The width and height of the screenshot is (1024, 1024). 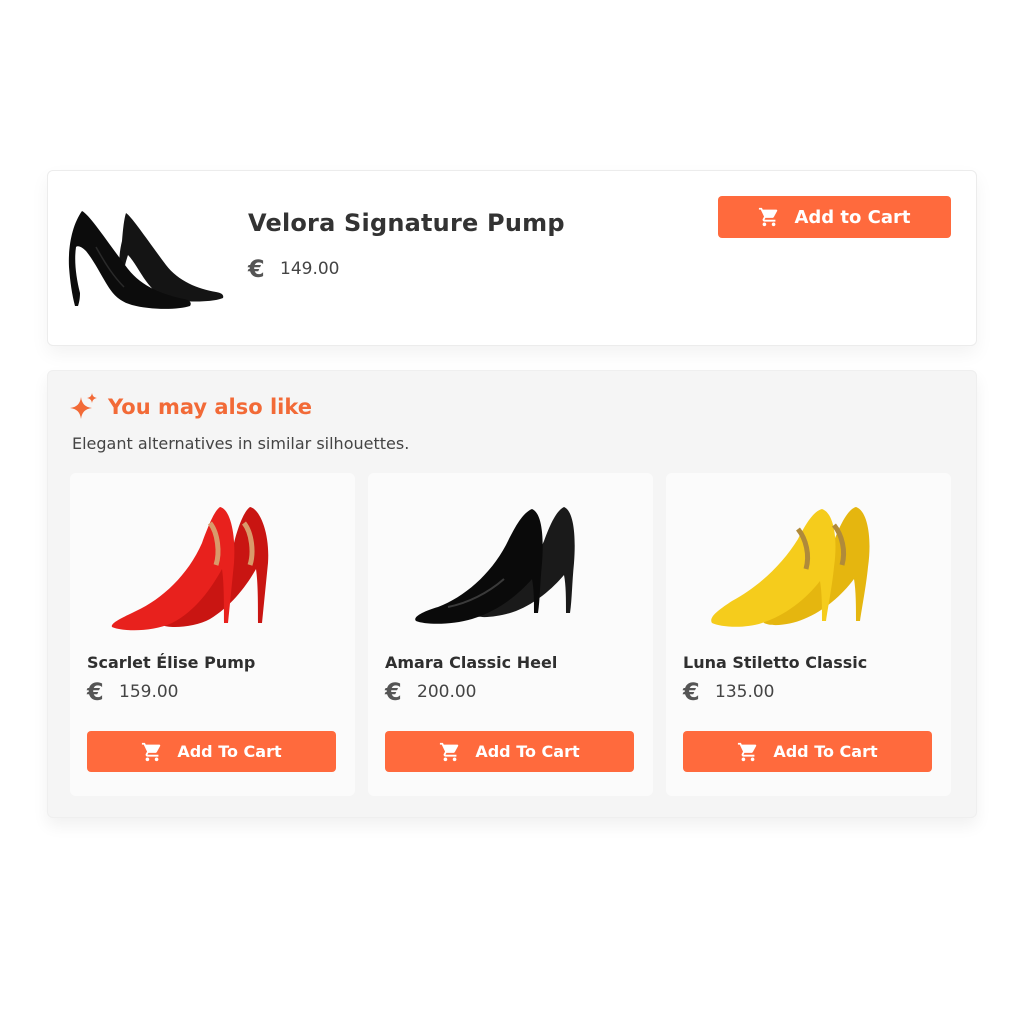 What do you see at coordinates (210, 407) in the screenshot?
I see `recommendations-title: You may also like` at bounding box center [210, 407].